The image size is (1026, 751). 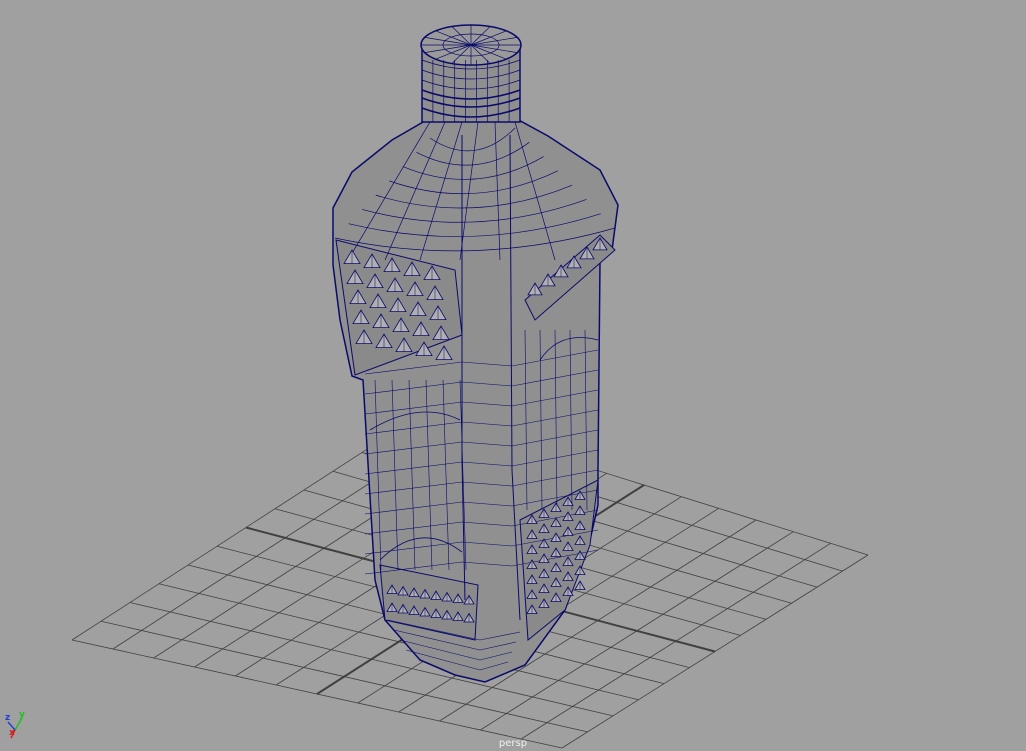 What do you see at coordinates (715, 651) in the screenshot?
I see `grid-line` at bounding box center [715, 651].